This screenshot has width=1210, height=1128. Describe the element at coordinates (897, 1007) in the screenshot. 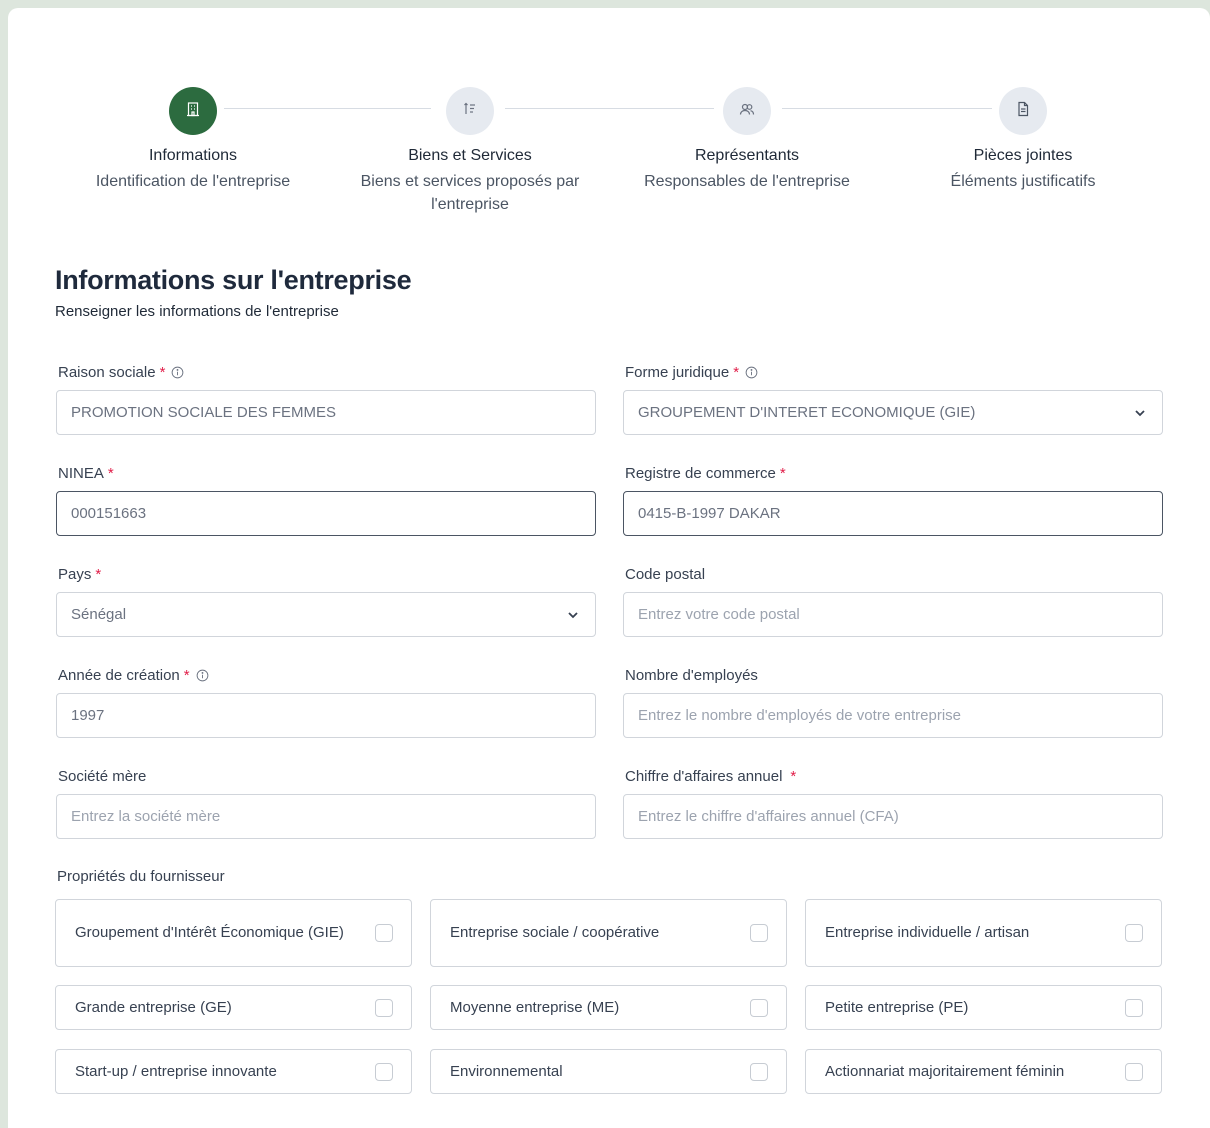

I see `property-label: Petite entreprise (PE)` at that location.